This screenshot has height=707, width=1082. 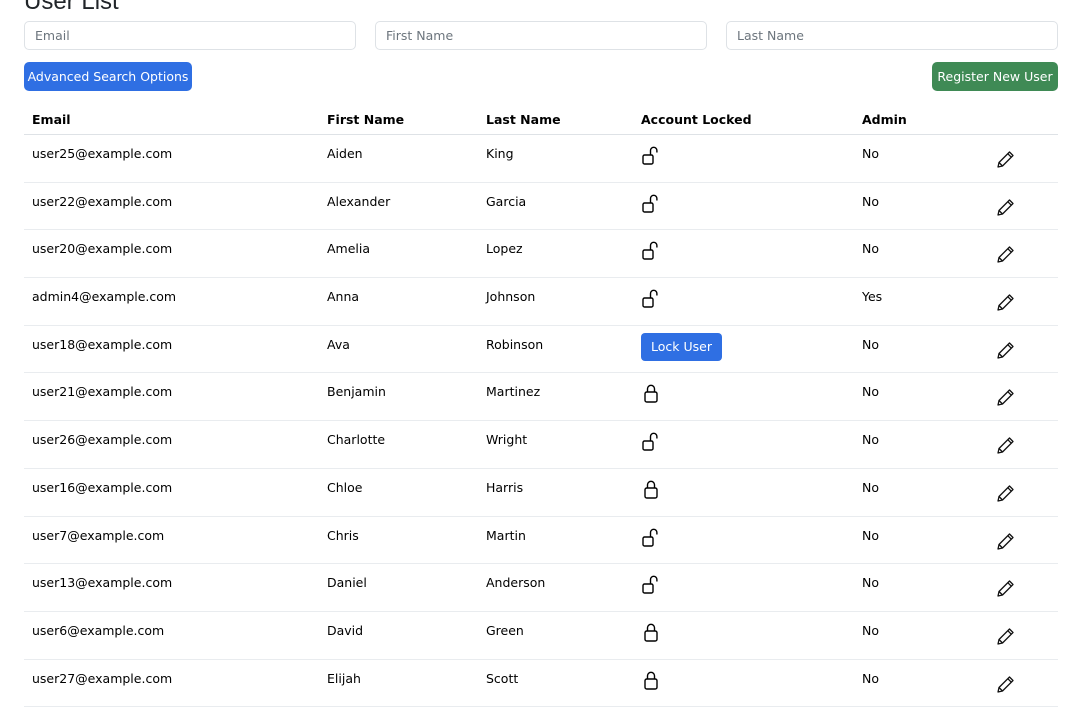 I want to click on email-filter-input, so click(x=190, y=35).